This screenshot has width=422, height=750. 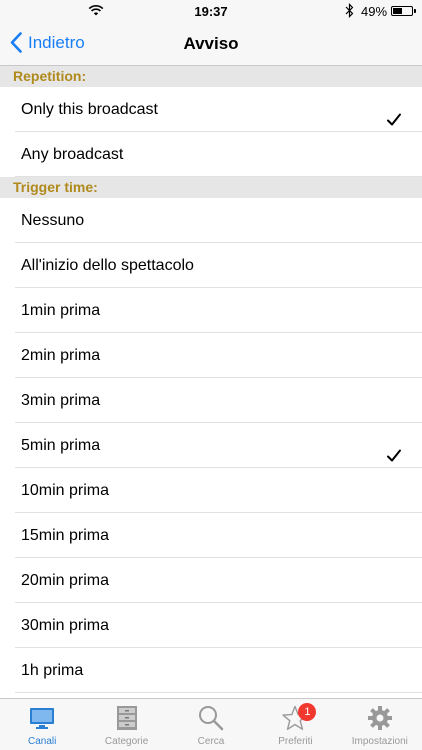 I want to click on tab-star: Preferiti 1, so click(x=295, y=724).